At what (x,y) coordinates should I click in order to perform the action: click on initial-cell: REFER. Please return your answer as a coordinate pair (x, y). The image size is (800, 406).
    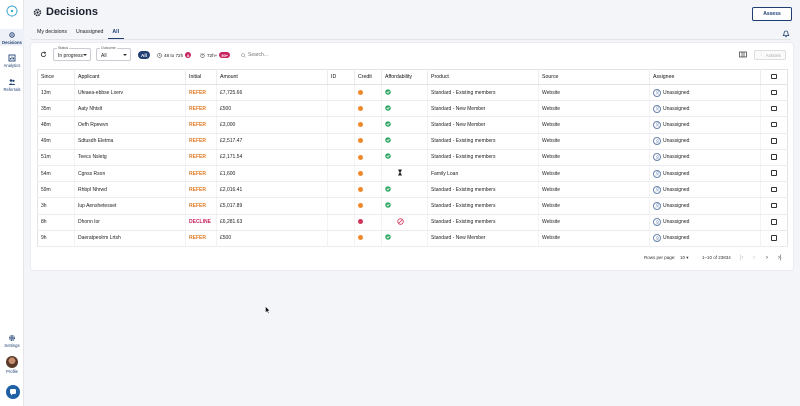
    Looking at the image, I should click on (201, 125).